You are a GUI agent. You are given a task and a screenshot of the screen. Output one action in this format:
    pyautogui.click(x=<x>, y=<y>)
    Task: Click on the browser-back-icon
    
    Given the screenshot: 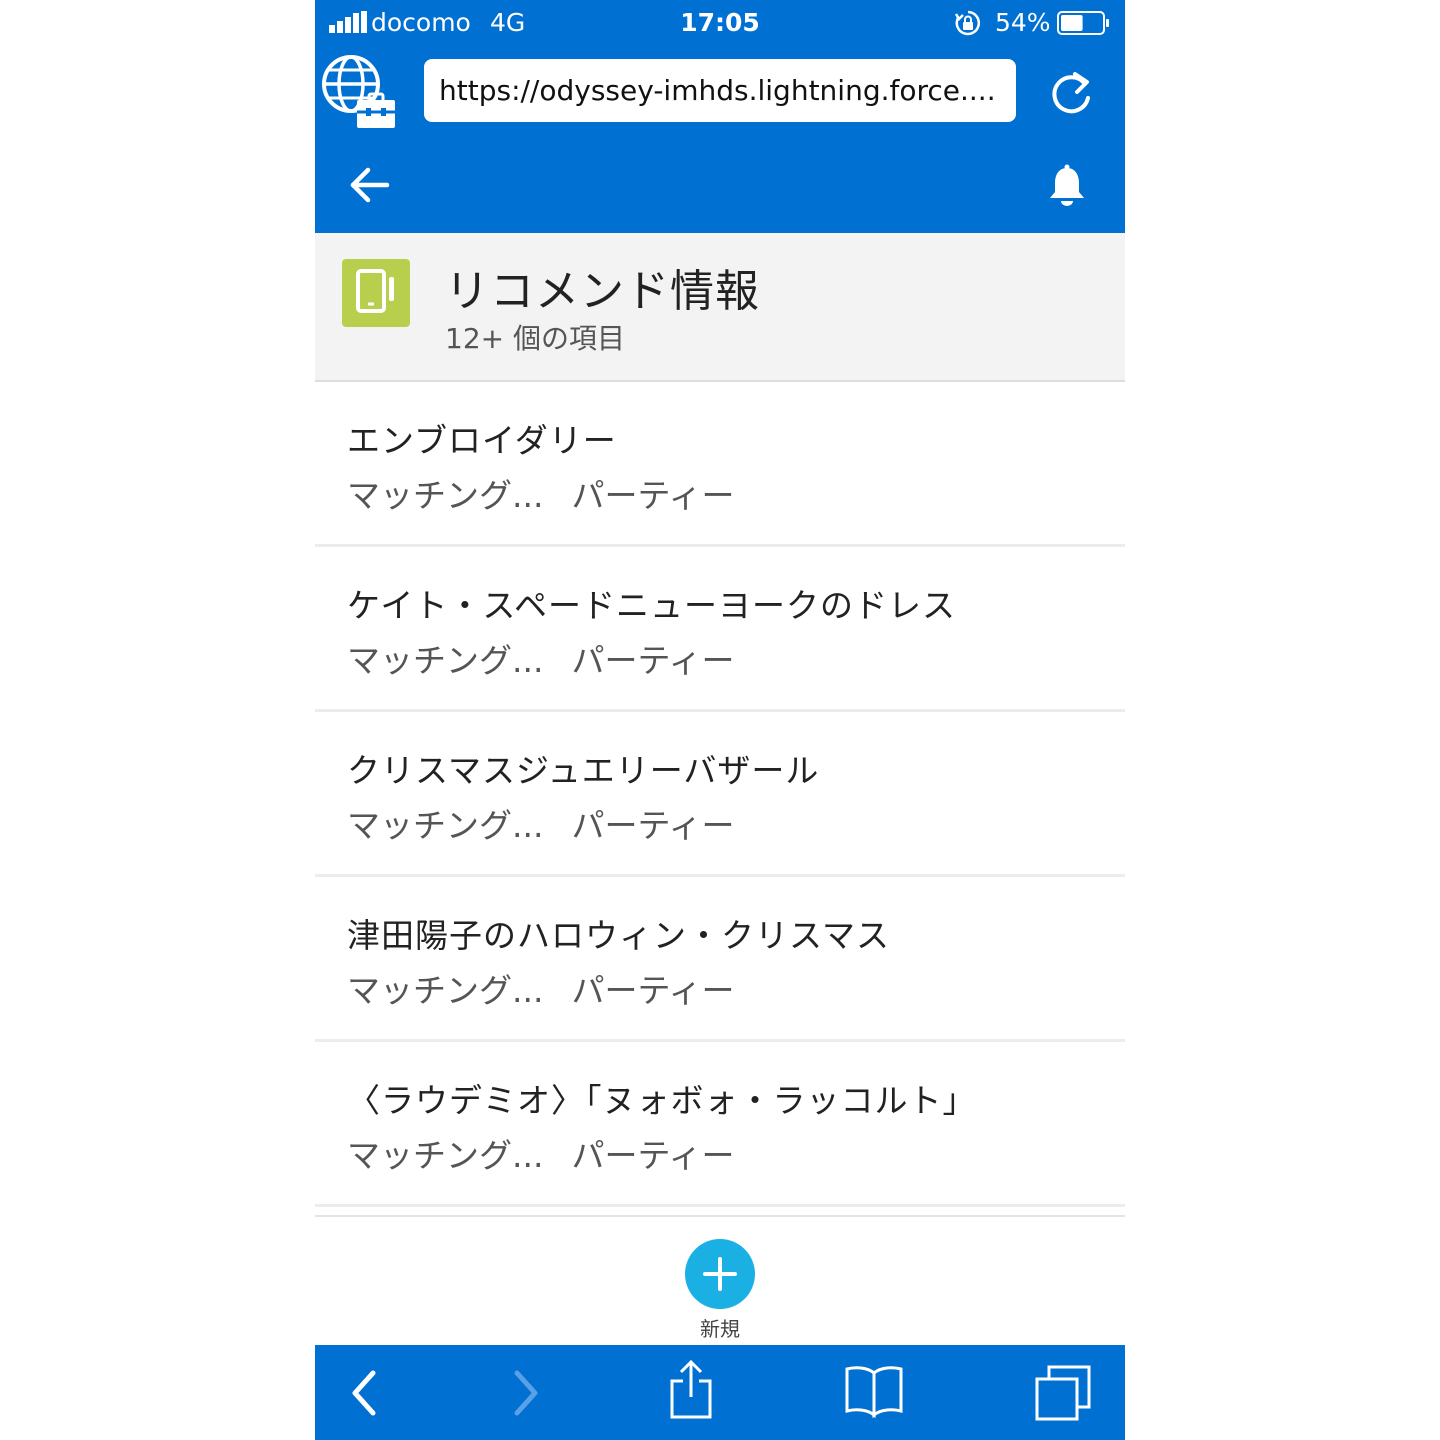 What is the action you would take?
    pyautogui.click(x=365, y=1393)
    